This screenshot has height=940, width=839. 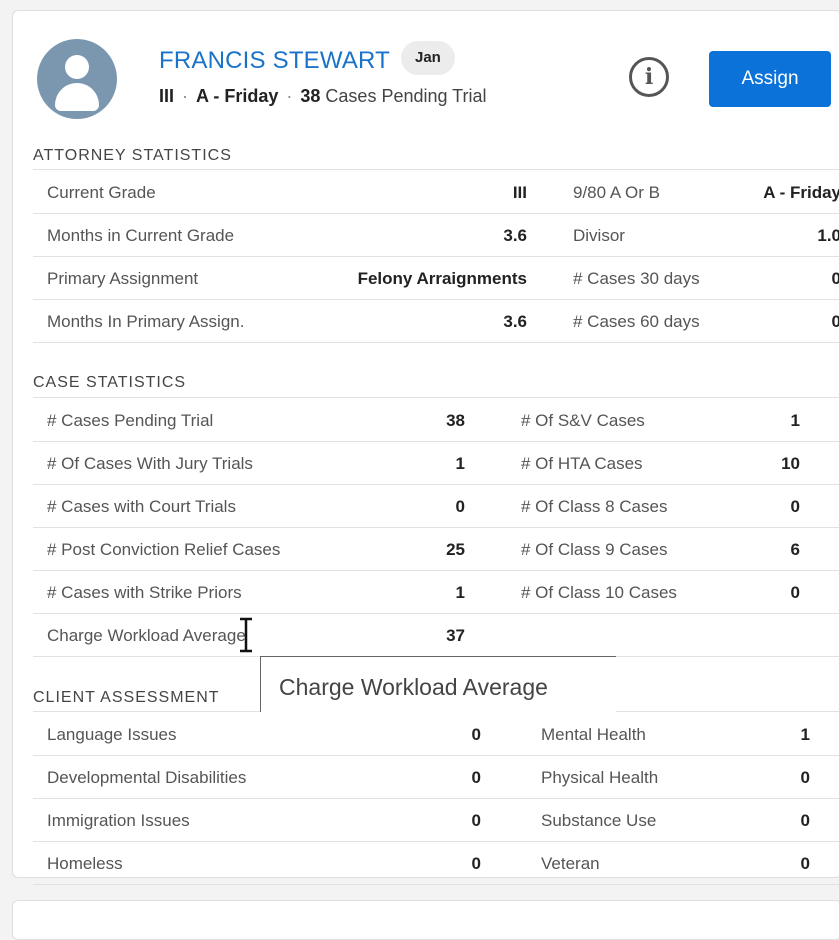 What do you see at coordinates (570, 863) in the screenshot?
I see `stat-label: Veteran` at bounding box center [570, 863].